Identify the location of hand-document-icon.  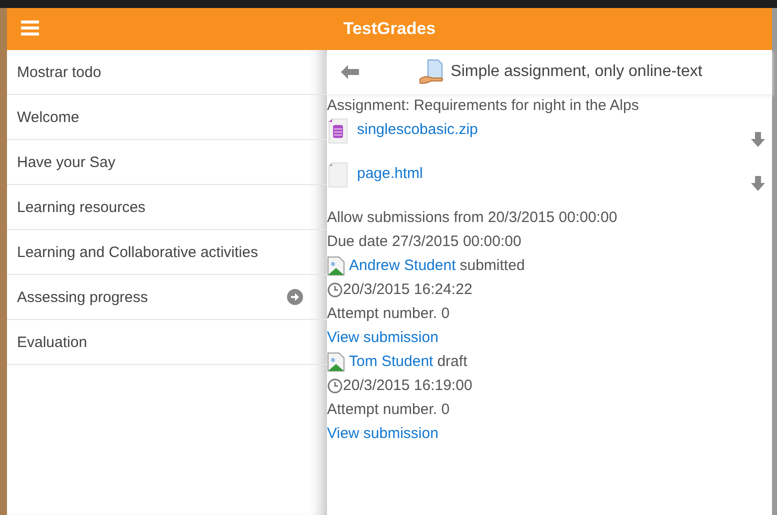
(431, 72).